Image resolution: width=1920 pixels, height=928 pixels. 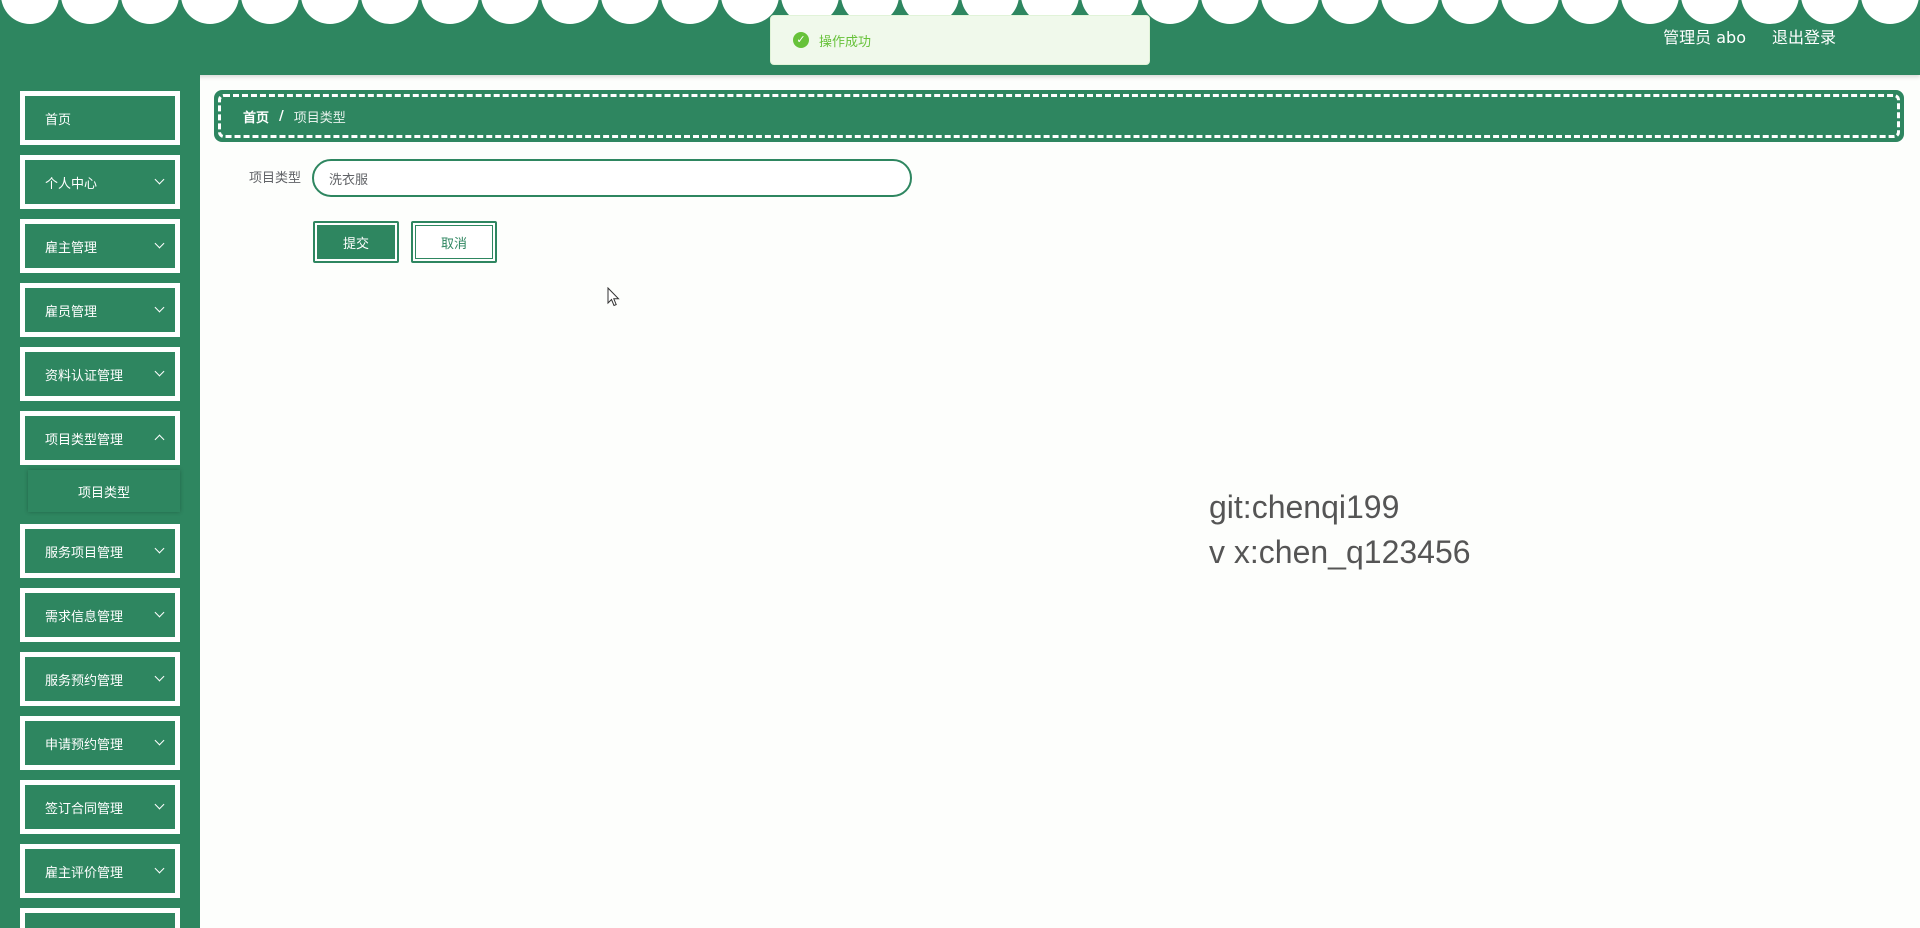 I want to click on sidebar-item-employee-management: 雇员管理, so click(x=100, y=310).